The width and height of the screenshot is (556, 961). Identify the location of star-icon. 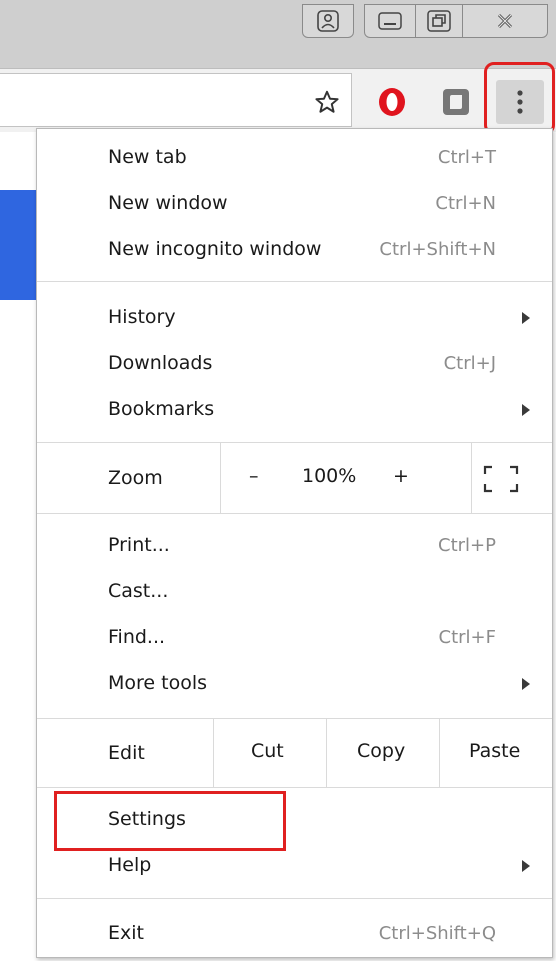
(327, 101).